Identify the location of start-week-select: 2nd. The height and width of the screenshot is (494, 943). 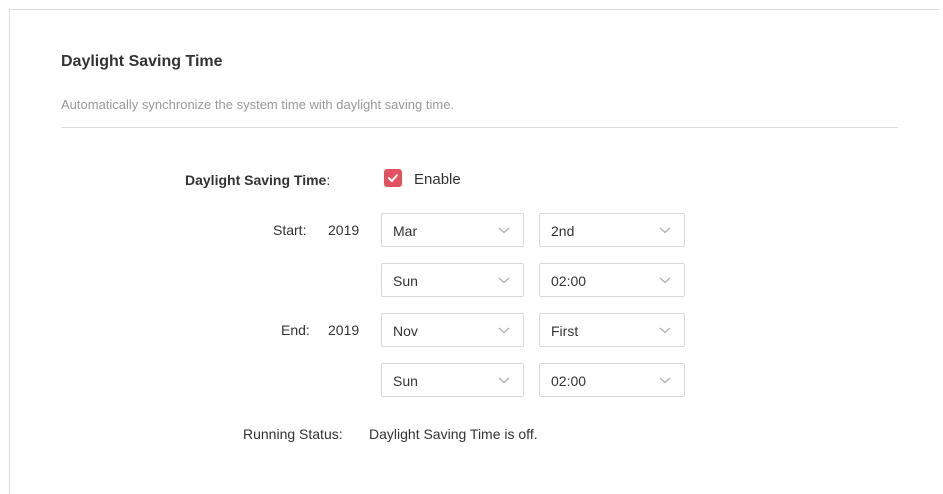
(612, 230).